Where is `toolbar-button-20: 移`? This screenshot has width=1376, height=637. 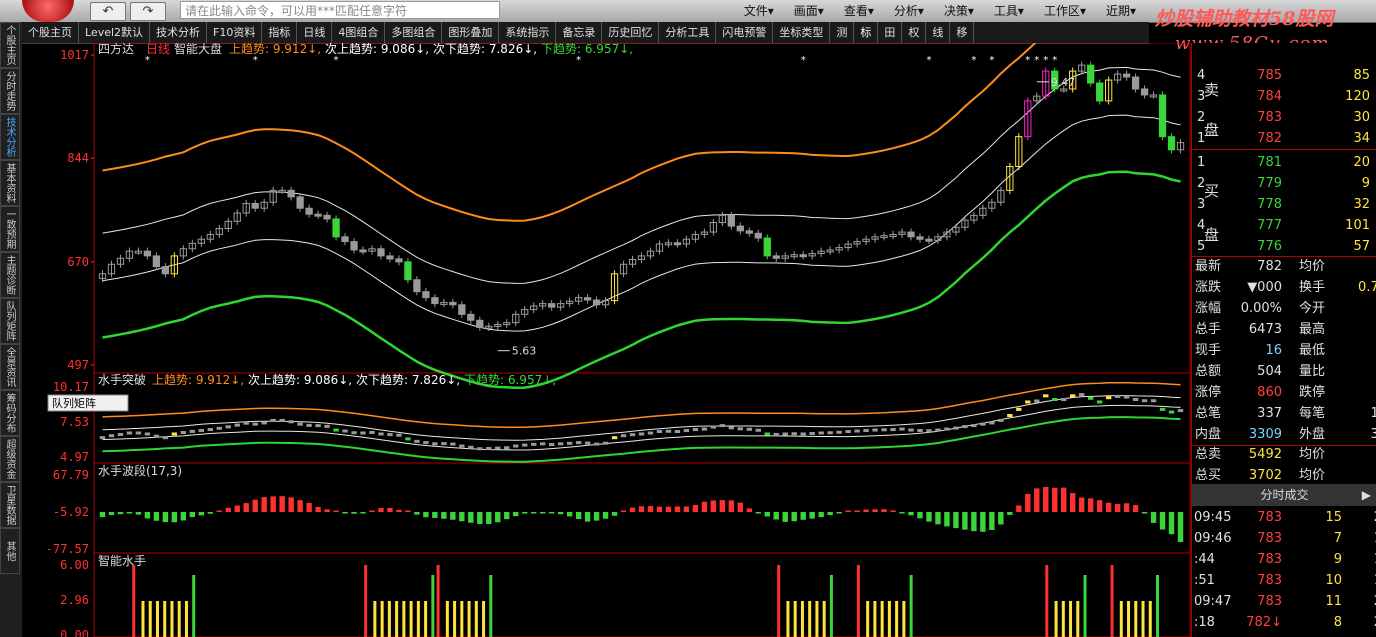
toolbar-button-20: 移 is located at coordinates (962, 32).